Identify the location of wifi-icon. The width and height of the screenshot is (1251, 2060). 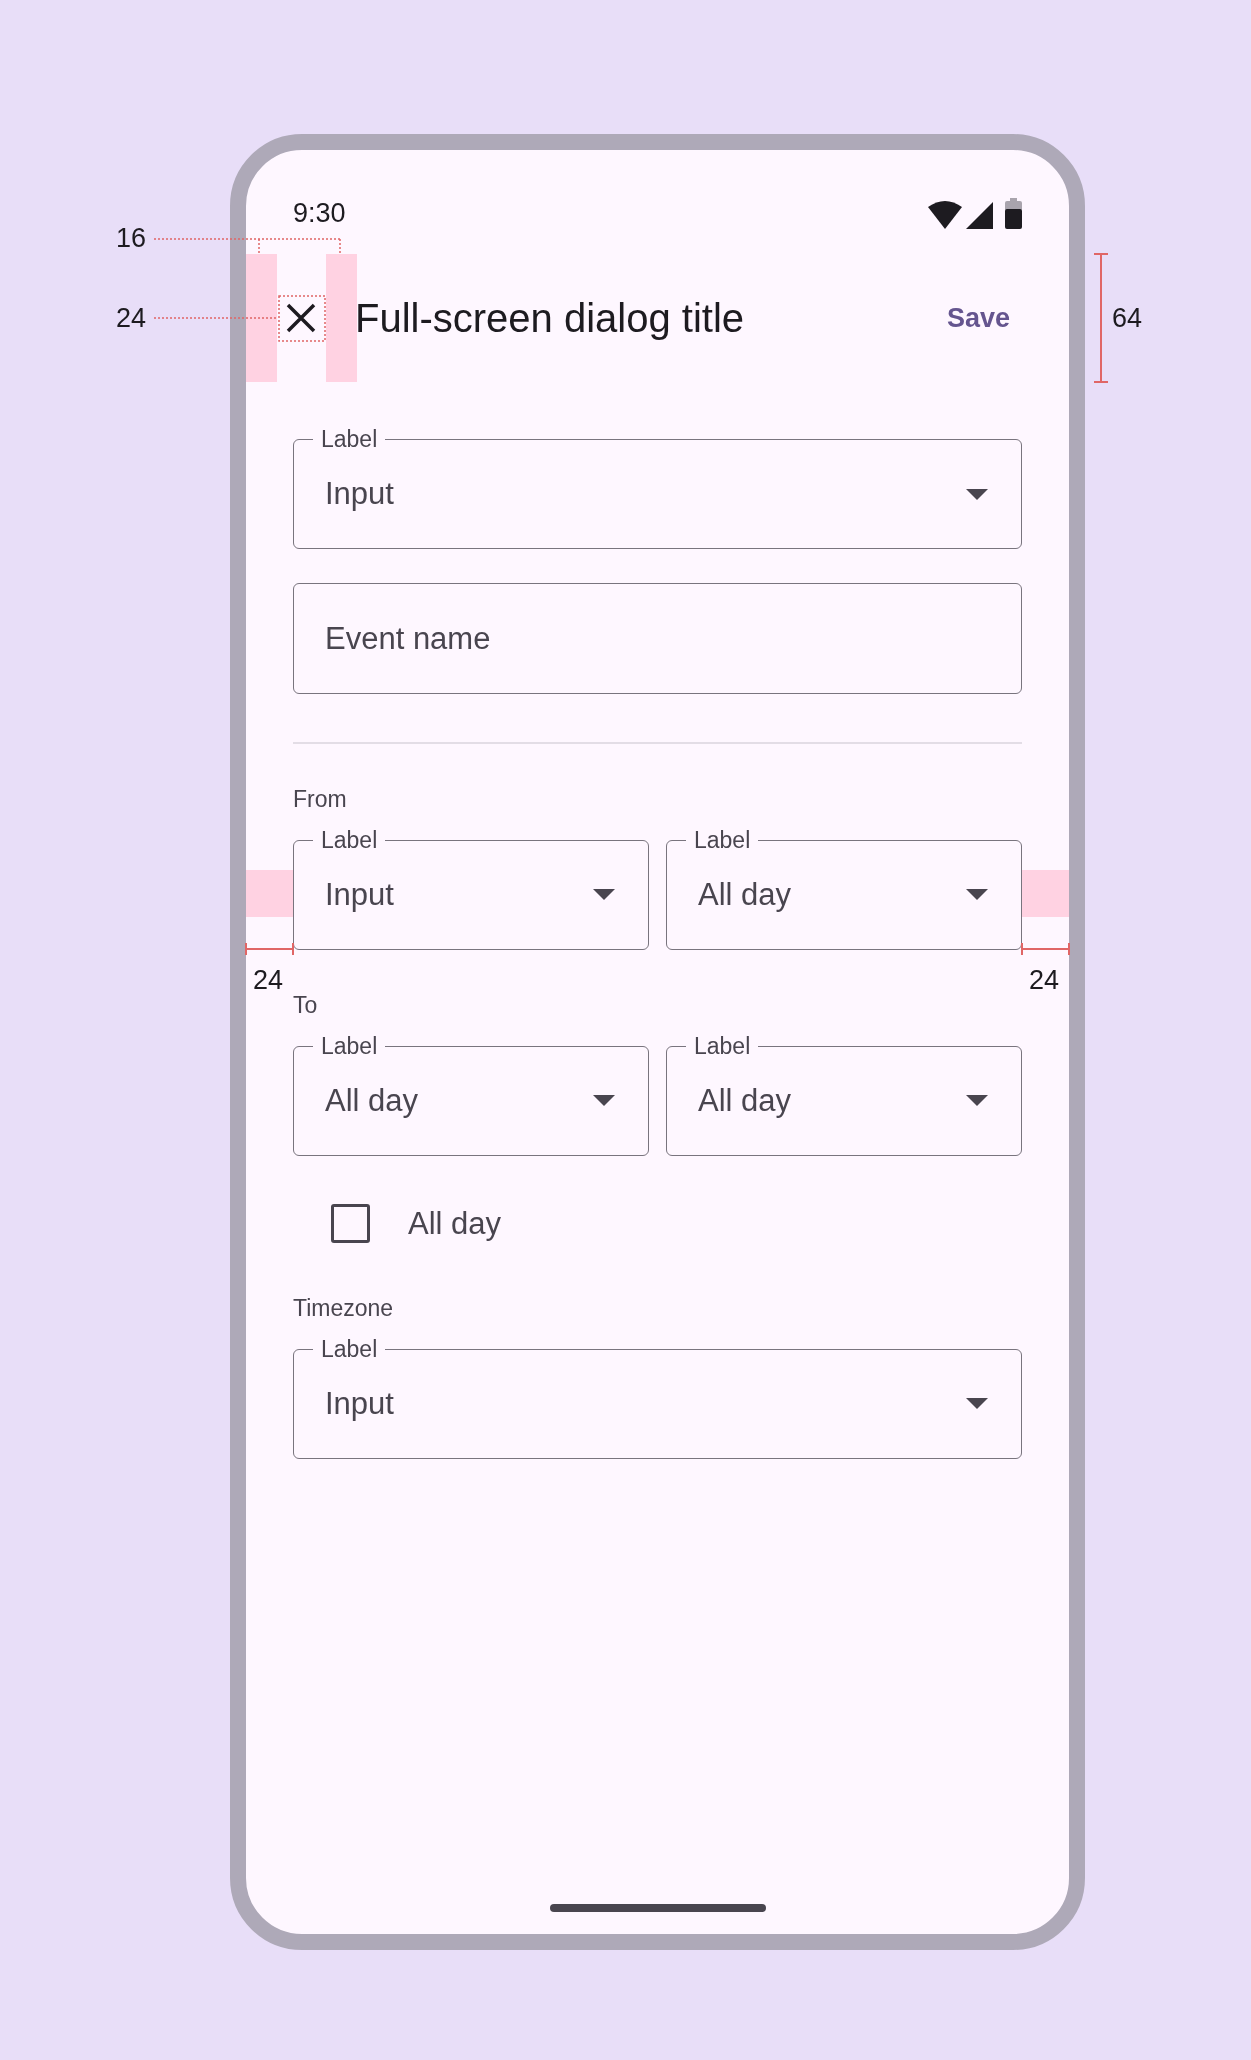
(945, 214).